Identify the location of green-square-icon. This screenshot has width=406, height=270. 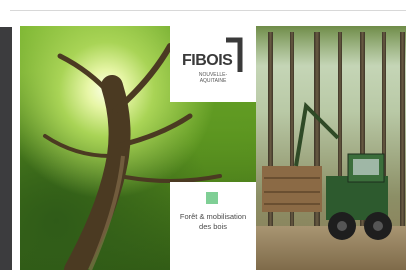
(212, 198).